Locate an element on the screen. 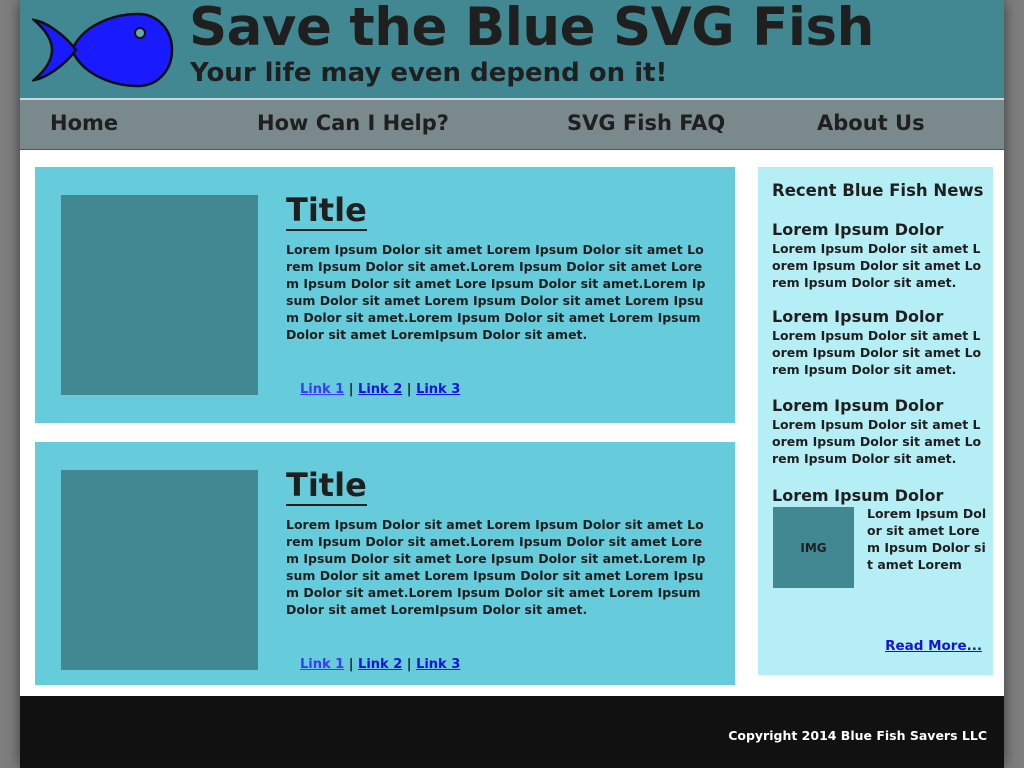 The width and height of the screenshot is (1024, 768). copyright-text: Copyright 2014 Blue Fish Savers LLC is located at coordinates (857, 735).